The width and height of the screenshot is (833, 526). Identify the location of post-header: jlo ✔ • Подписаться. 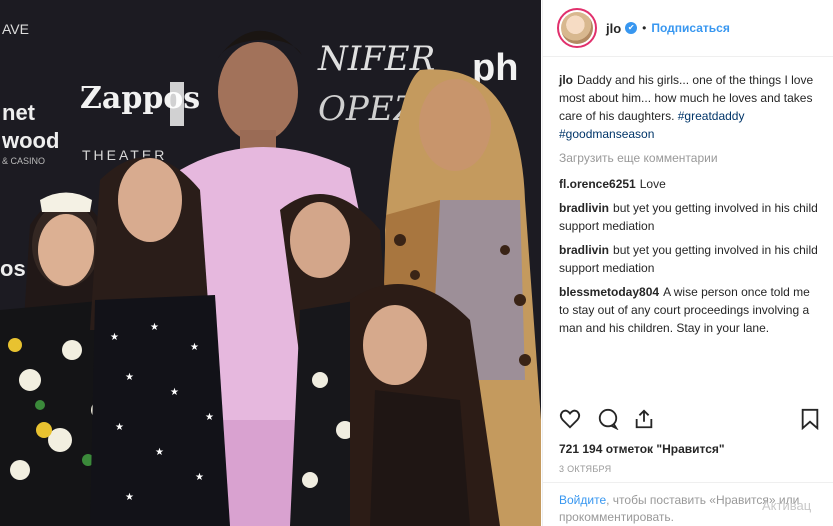
(688, 28).